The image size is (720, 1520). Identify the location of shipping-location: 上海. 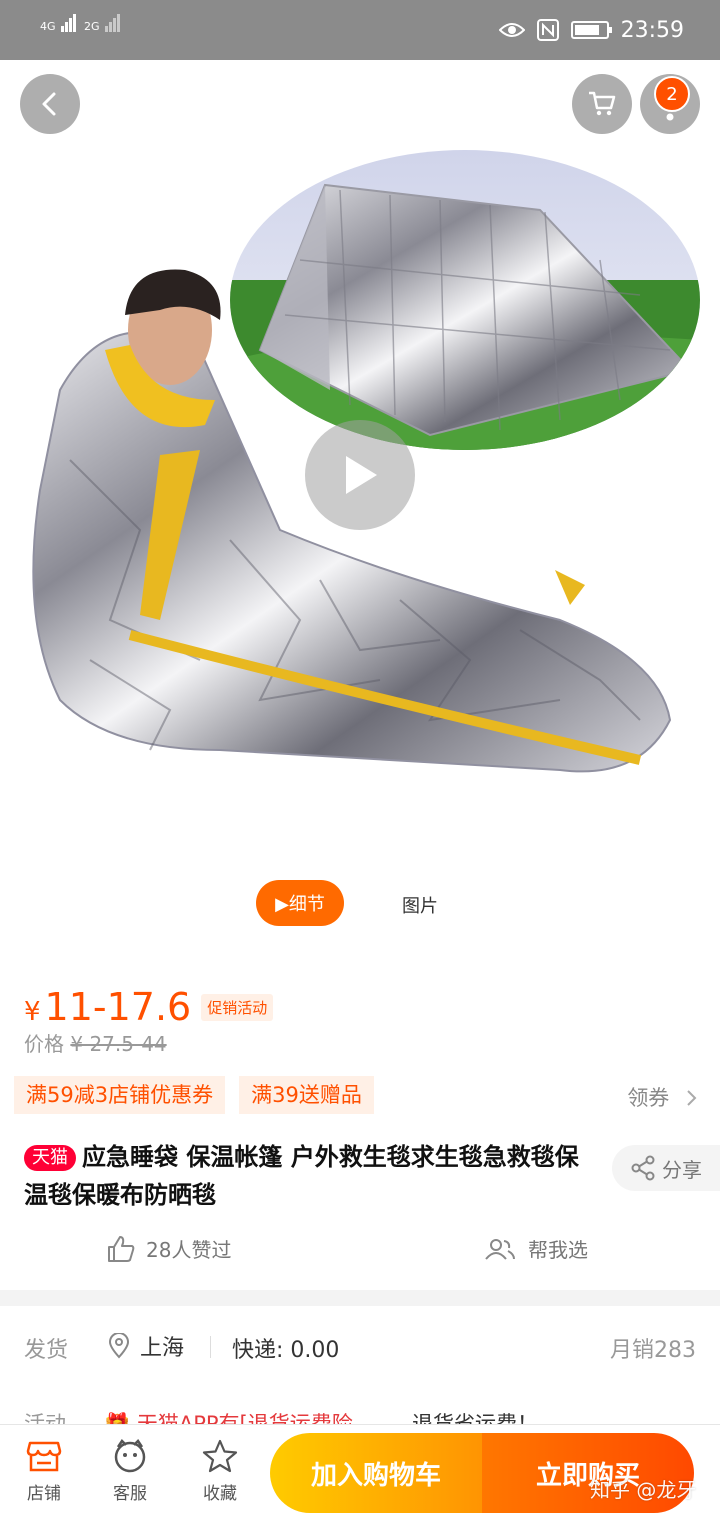
(146, 1346).